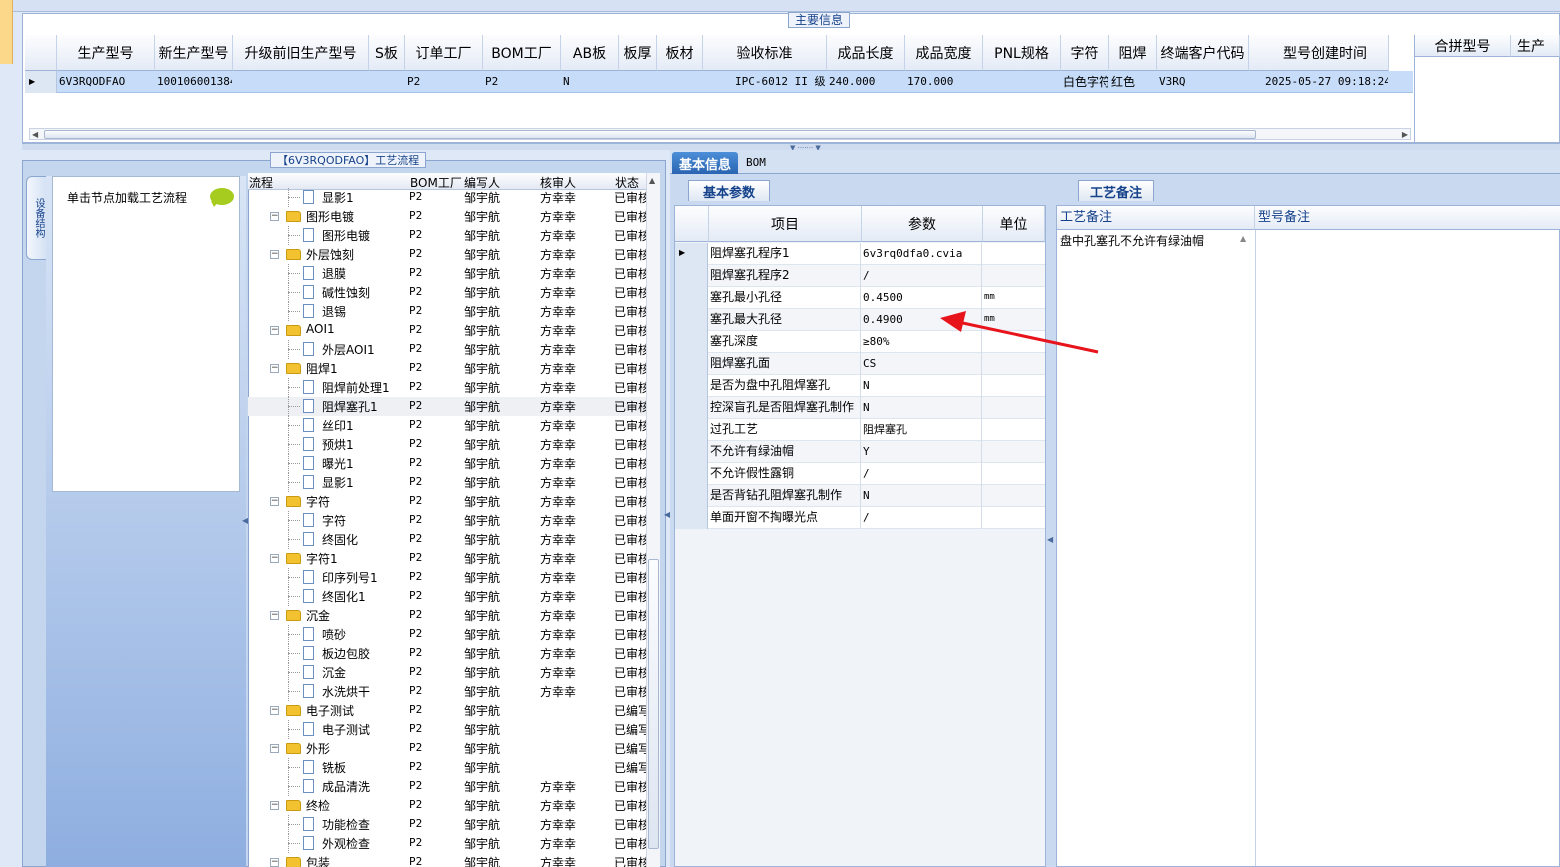 The image size is (1560, 867). Describe the element at coordinates (447, 387) in the screenshot. I see `tree-row: 阻焊前处理1 P2 邹宇航 方幸幸 已审核` at that location.